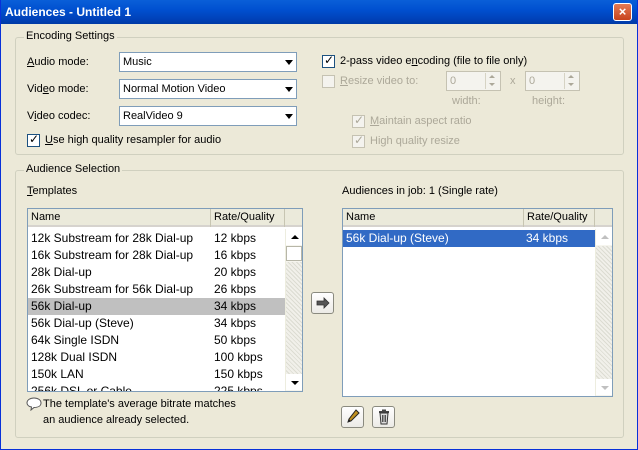 Image resolution: width=638 pixels, height=450 pixels. What do you see at coordinates (549, 101) in the screenshot?
I see `height-label: height:` at bounding box center [549, 101].